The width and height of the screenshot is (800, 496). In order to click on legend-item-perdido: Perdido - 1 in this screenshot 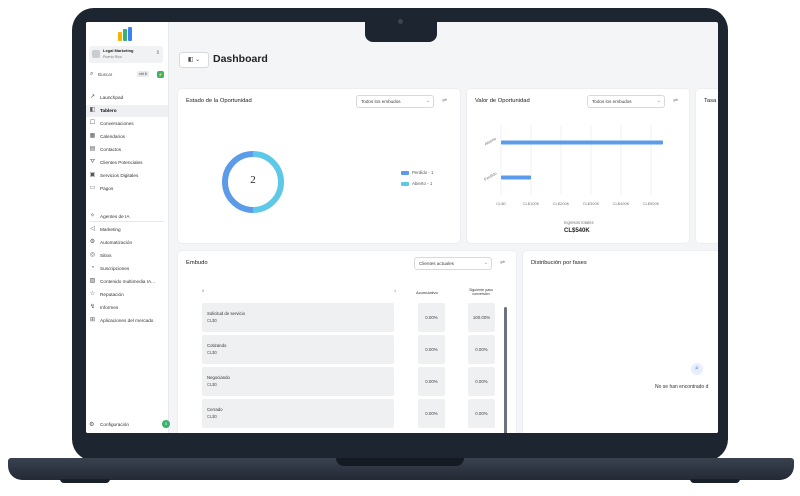, I will do `click(417, 172)`.